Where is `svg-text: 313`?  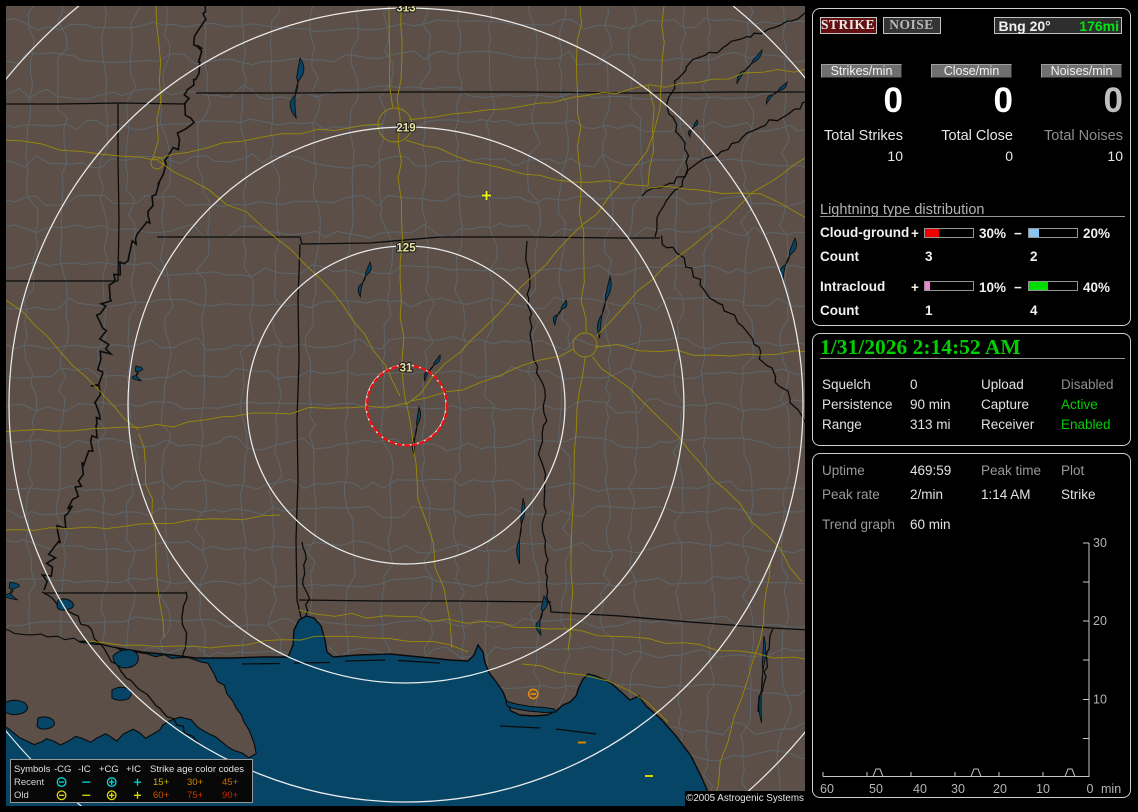 svg-text: 313 is located at coordinates (405, 9).